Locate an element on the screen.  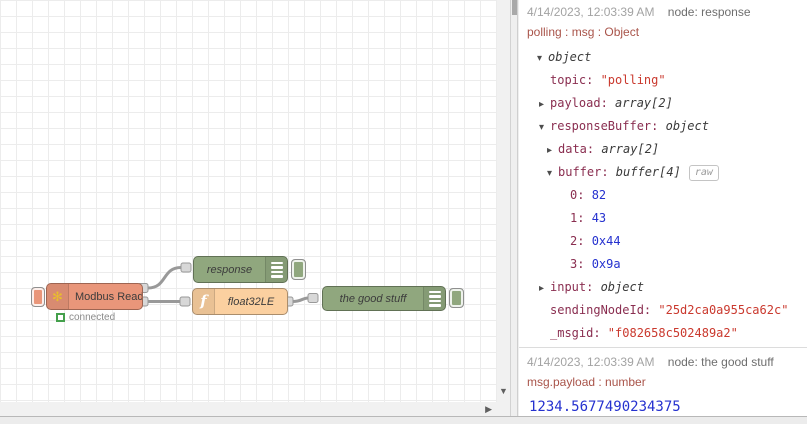
wire-function-to-debug is located at coordinates (300, 299).